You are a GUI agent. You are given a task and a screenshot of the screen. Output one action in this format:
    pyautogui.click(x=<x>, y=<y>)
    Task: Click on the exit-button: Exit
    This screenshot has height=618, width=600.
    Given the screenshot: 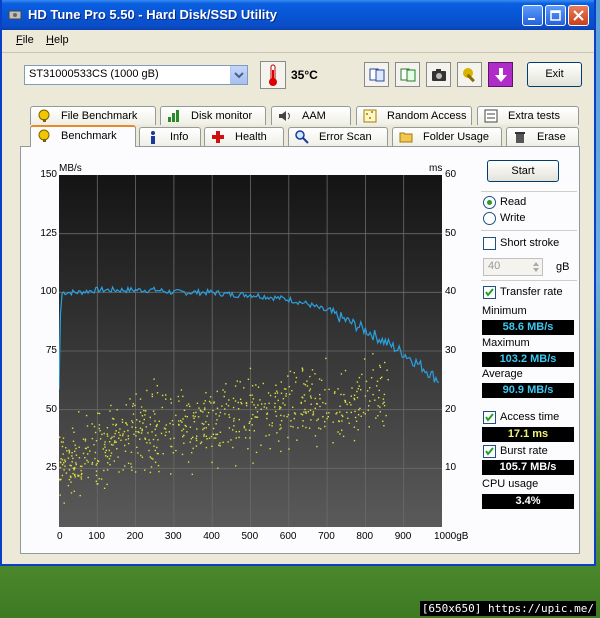 What is the action you would take?
    pyautogui.click(x=554, y=74)
    